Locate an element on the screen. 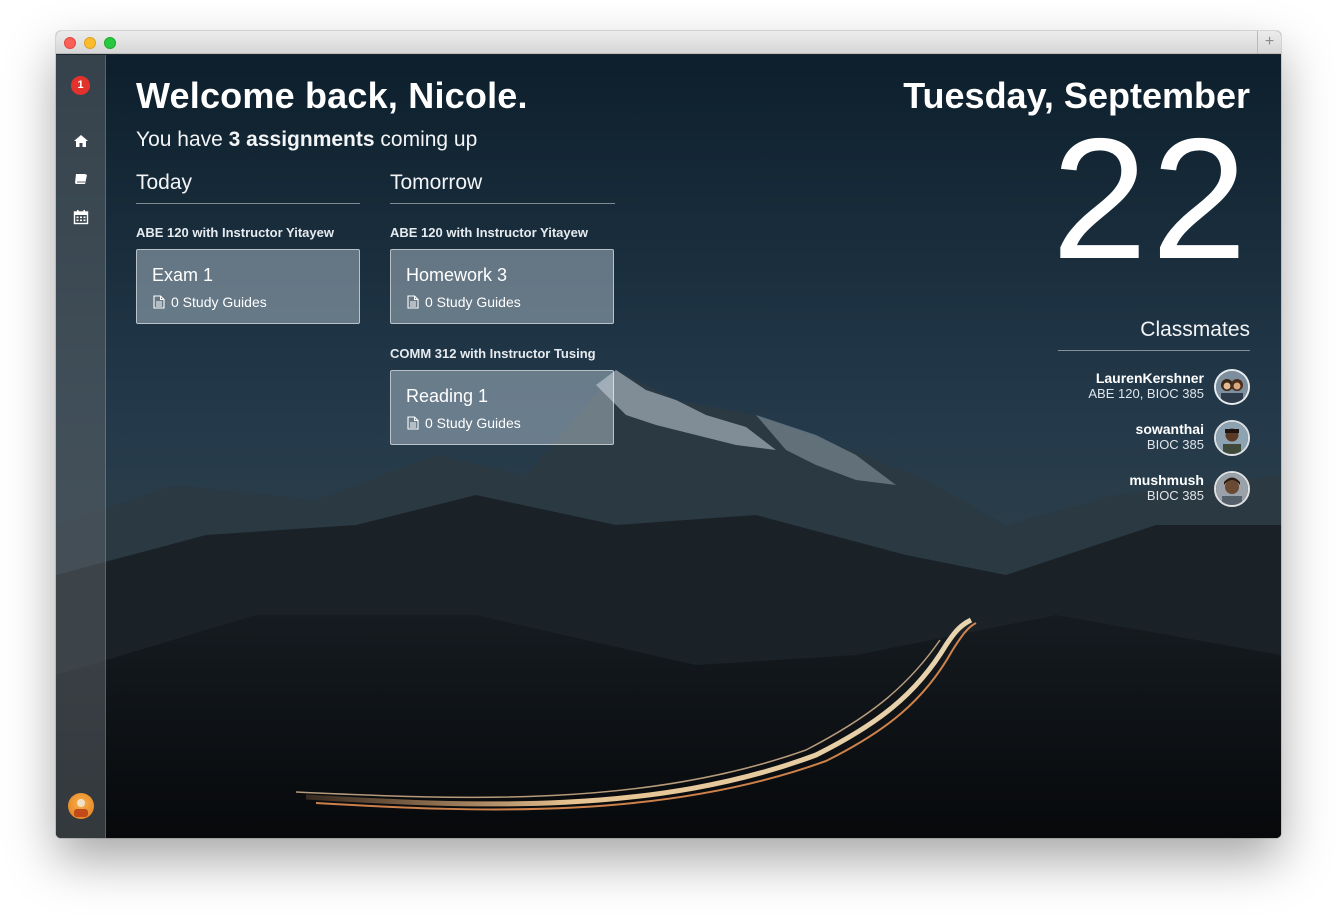  summary-prefix: You have is located at coordinates (182, 139).